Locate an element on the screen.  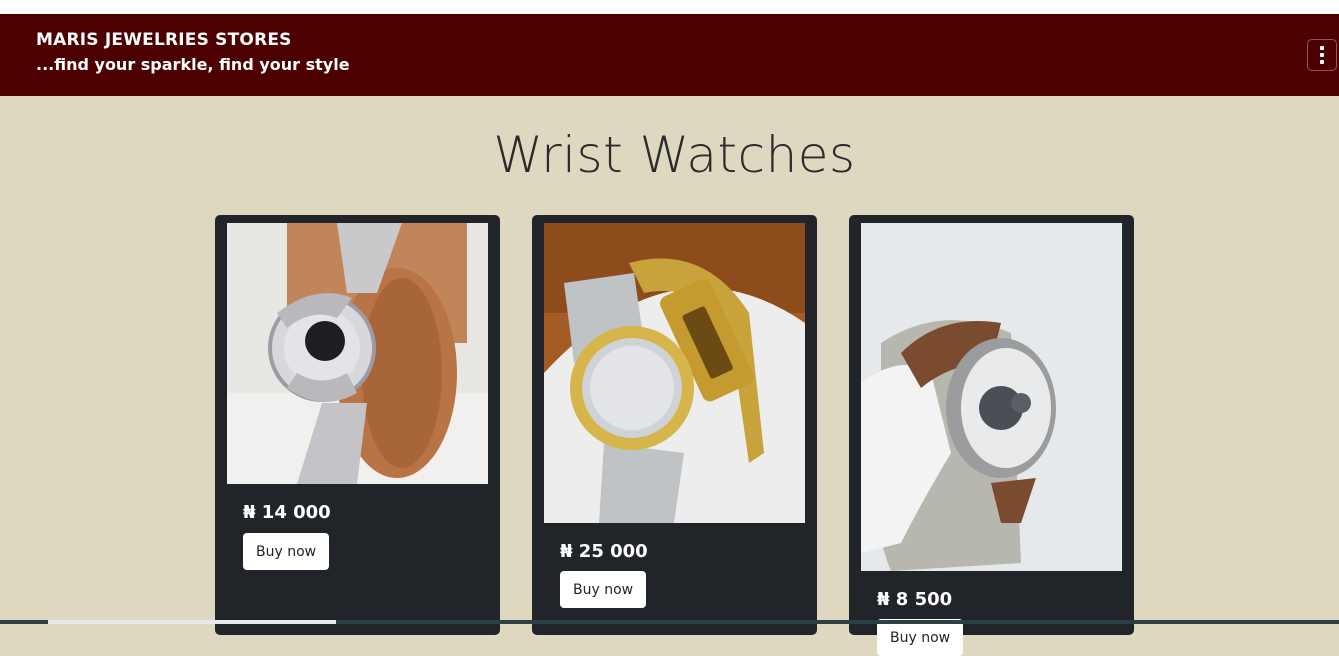
brand-name: MARIS JEWELRIES STORES is located at coordinates (164, 40).